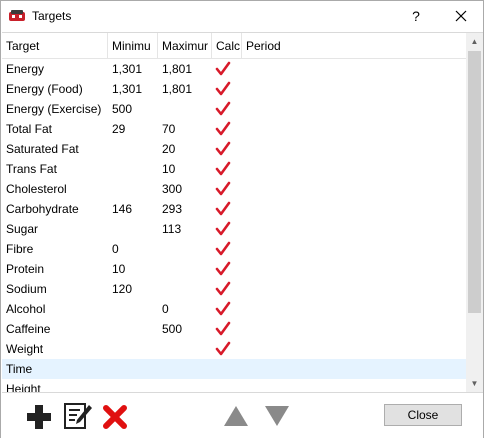  I want to click on vertical-scrollbar: ▲ ▼, so click(474, 212).